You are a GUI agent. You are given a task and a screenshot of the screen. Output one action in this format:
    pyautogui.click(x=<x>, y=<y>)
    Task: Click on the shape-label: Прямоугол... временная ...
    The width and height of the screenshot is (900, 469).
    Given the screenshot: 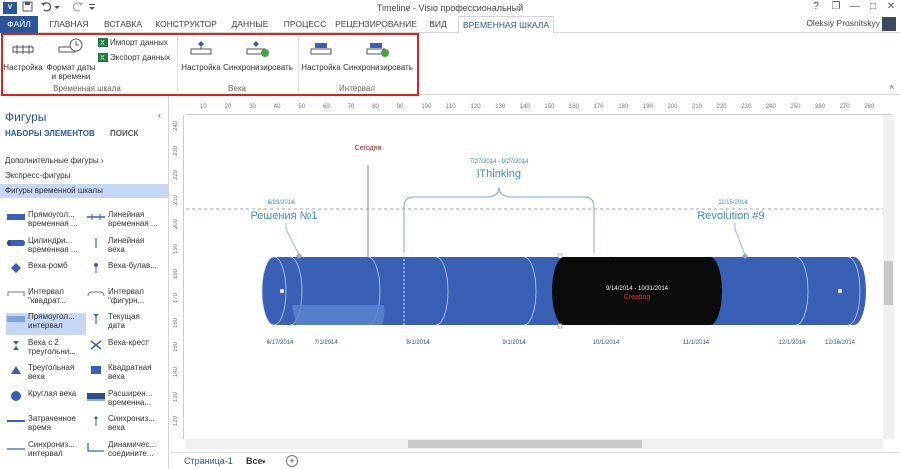 What is the action you would take?
    pyautogui.click(x=58, y=219)
    